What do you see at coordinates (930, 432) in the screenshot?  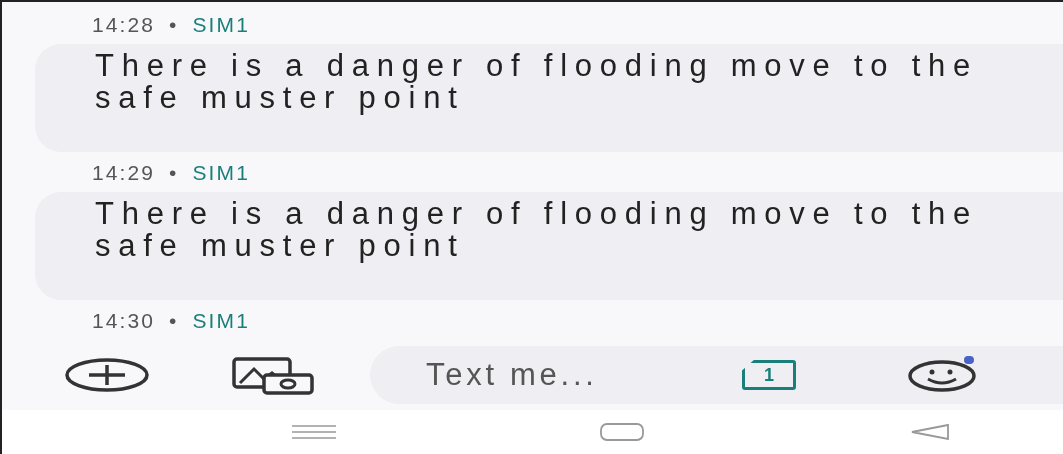 I see `back-icon` at bounding box center [930, 432].